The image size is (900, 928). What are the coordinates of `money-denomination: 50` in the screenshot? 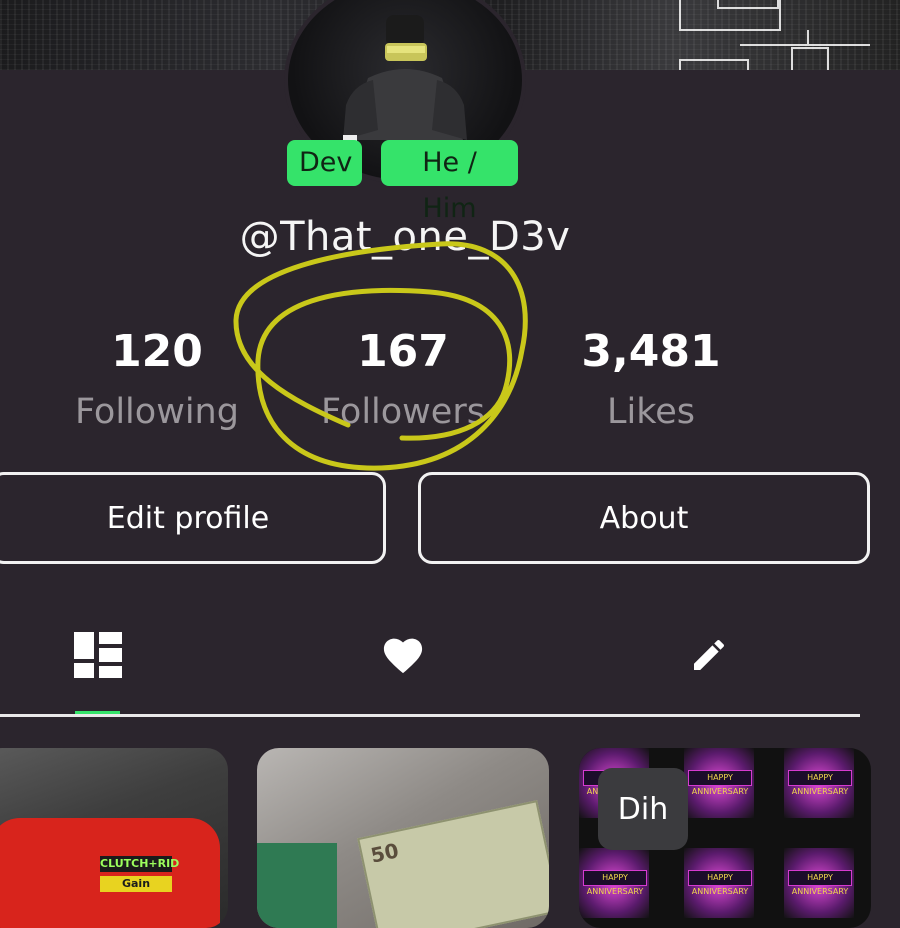 It's located at (384, 853).